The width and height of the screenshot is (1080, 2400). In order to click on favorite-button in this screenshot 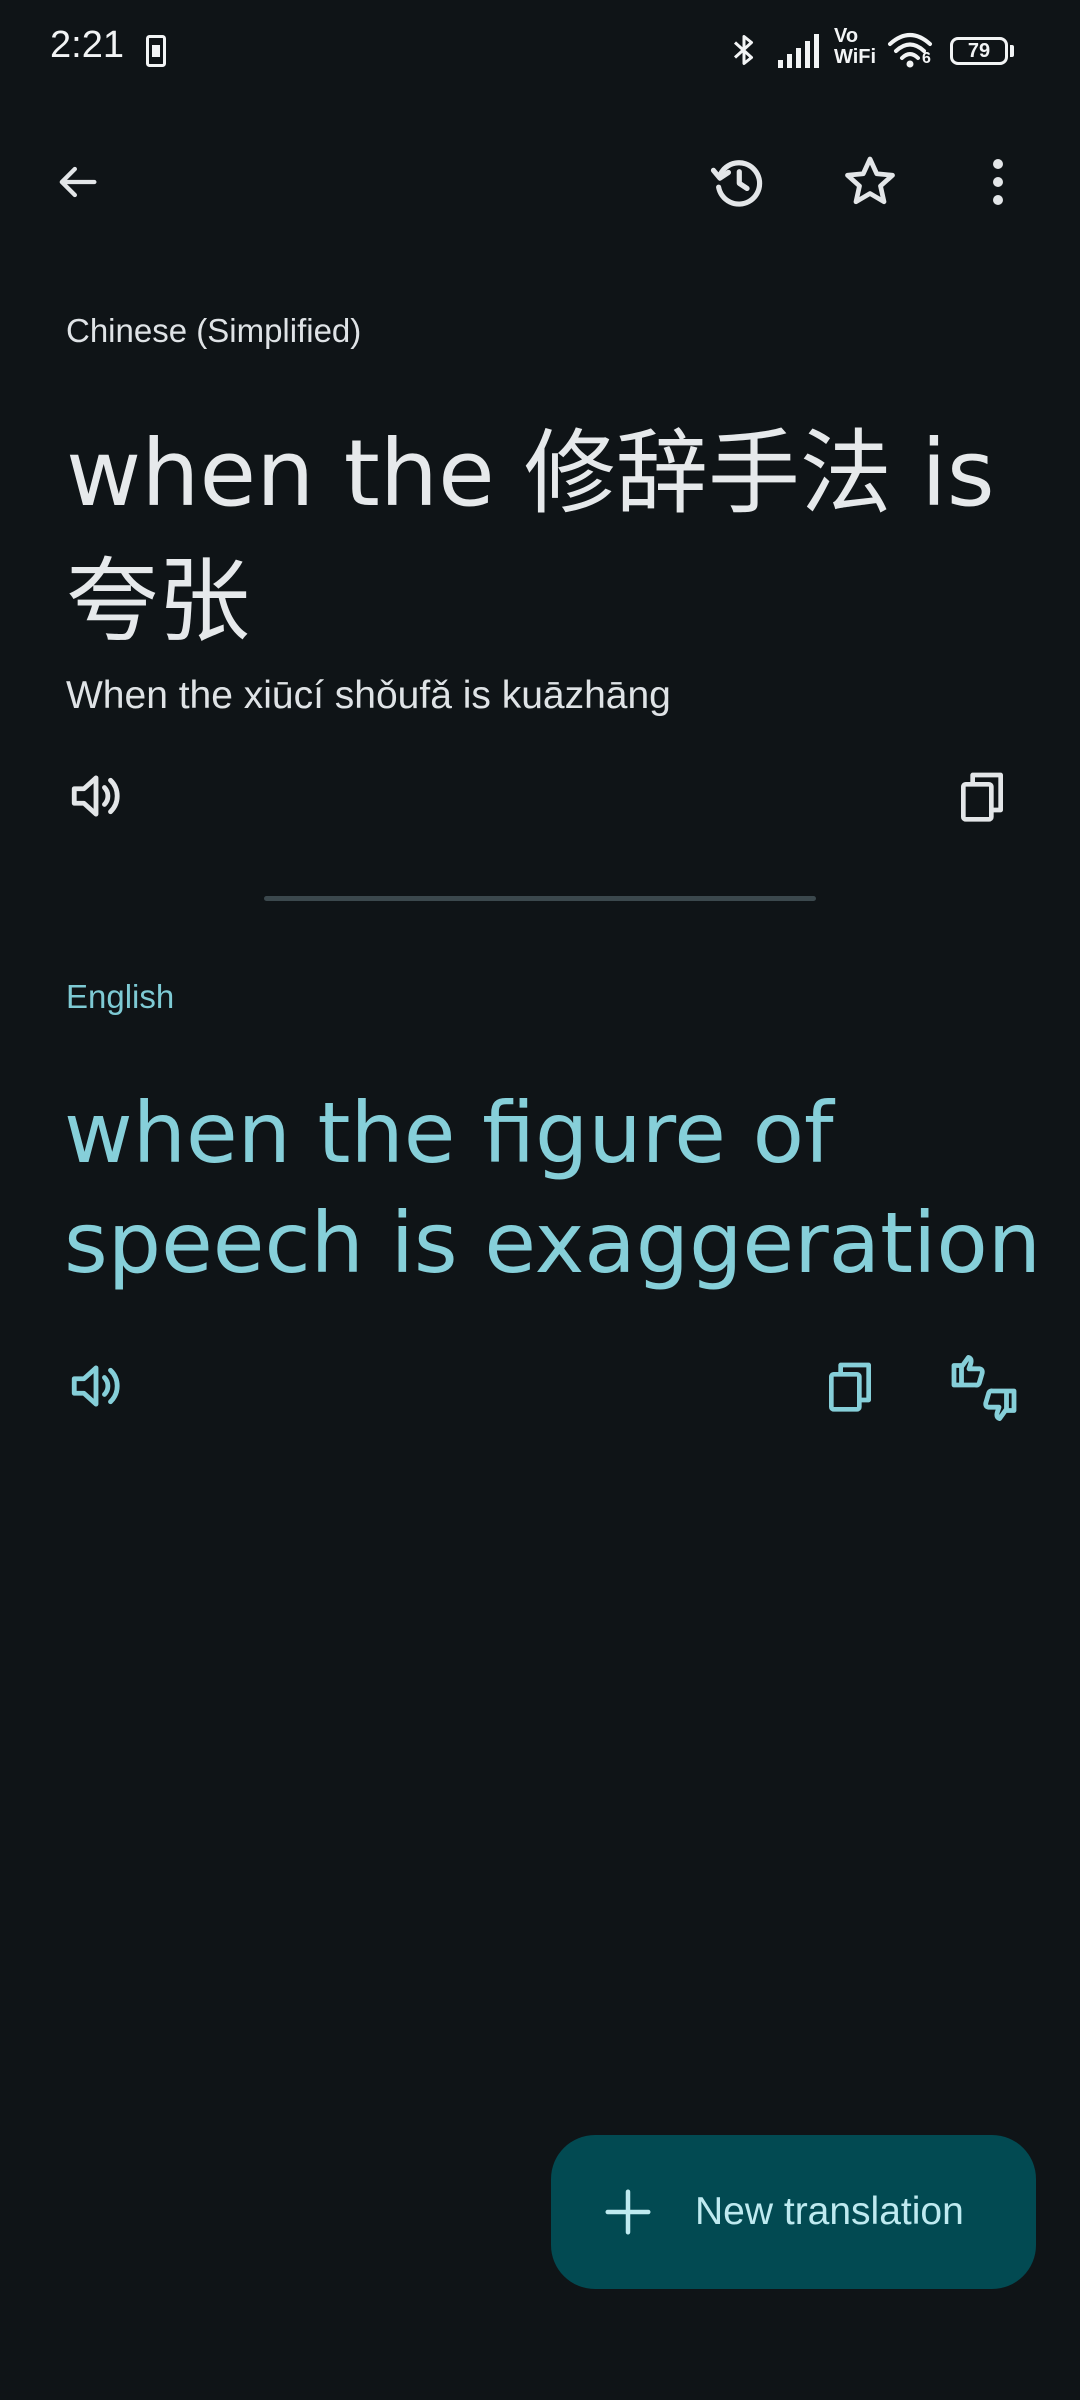, I will do `click(870, 182)`.